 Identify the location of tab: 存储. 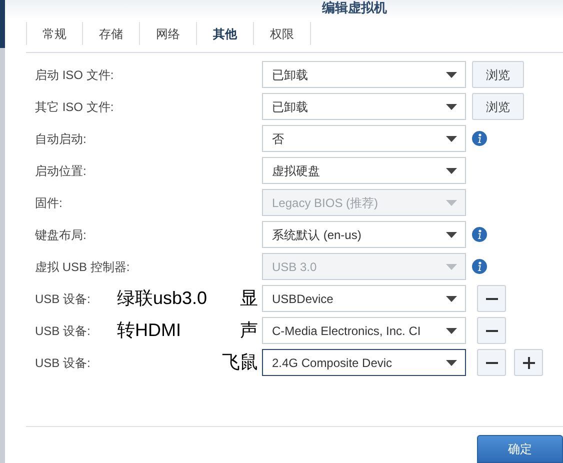
(111, 33).